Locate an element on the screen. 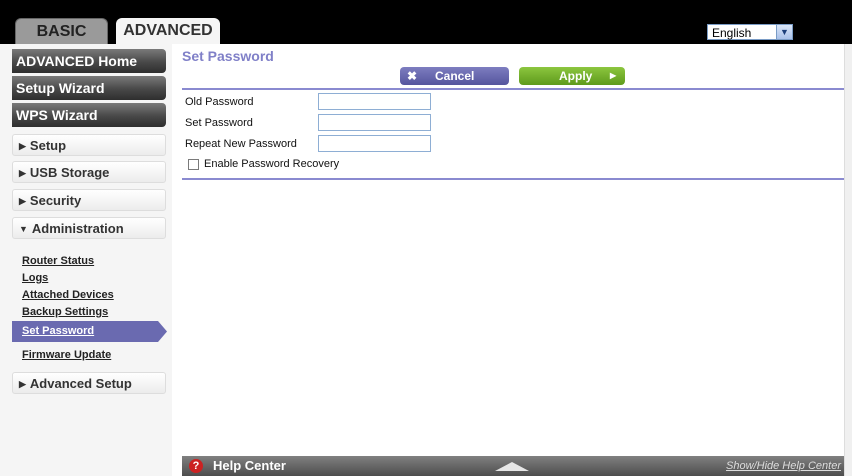 The height and width of the screenshot is (476, 852). sidebar-section-usb-storage: ▶ USB Storage is located at coordinates (89, 172).